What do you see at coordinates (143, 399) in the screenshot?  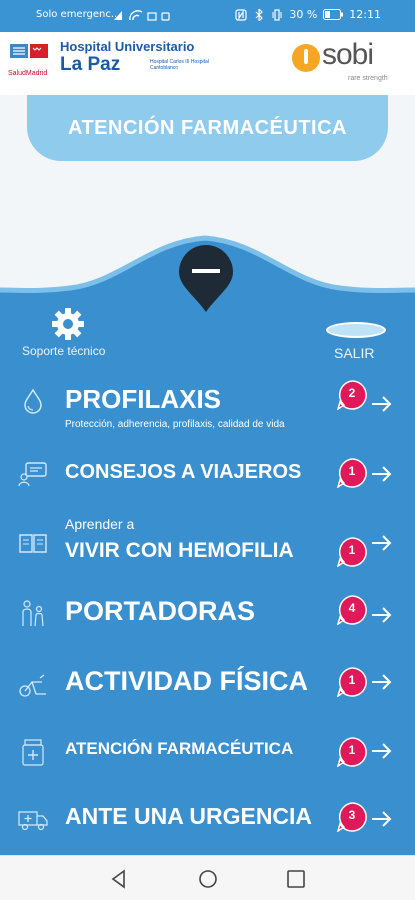 I see `menu-item-title: PROFILAXIS` at bounding box center [143, 399].